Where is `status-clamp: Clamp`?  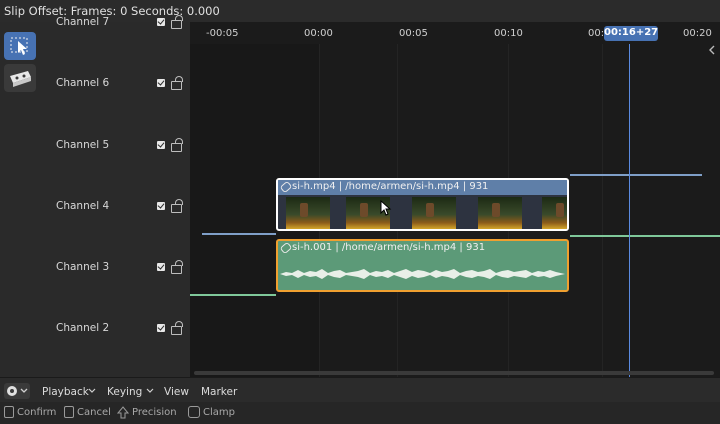 status-clamp: Clamp is located at coordinates (219, 412).